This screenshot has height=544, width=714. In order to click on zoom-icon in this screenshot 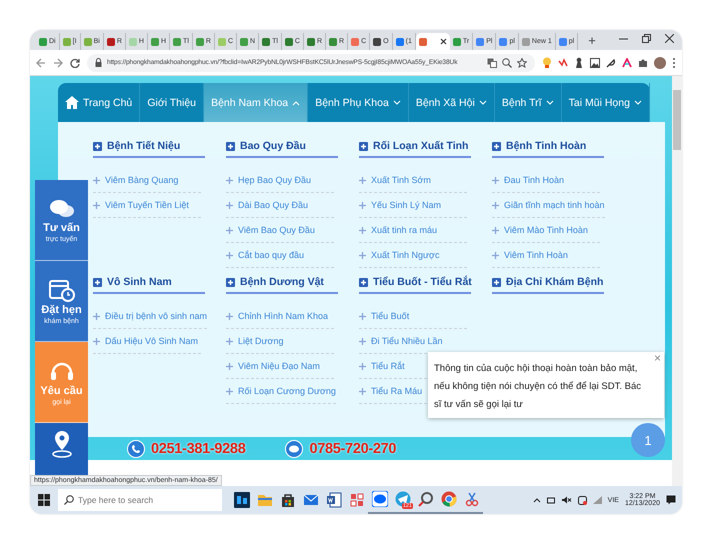, I will do `click(507, 63)`.